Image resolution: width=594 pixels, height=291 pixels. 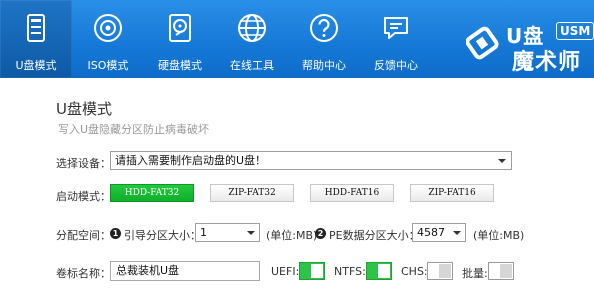 I want to click on uefi-toggle, so click(x=312, y=271).